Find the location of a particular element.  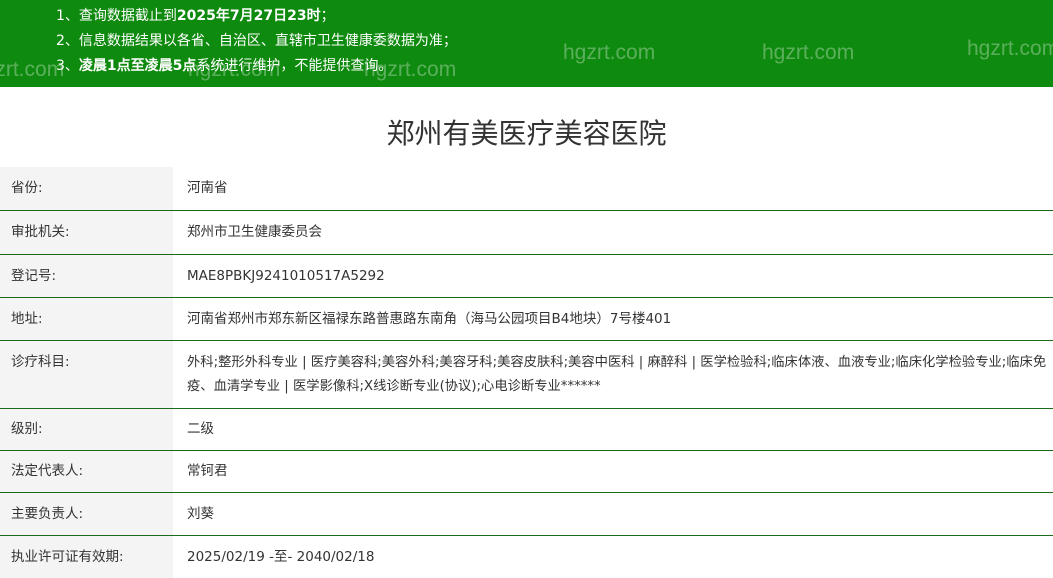

info-row-principal: 主要负责人: 刘葵 is located at coordinates (526, 514).